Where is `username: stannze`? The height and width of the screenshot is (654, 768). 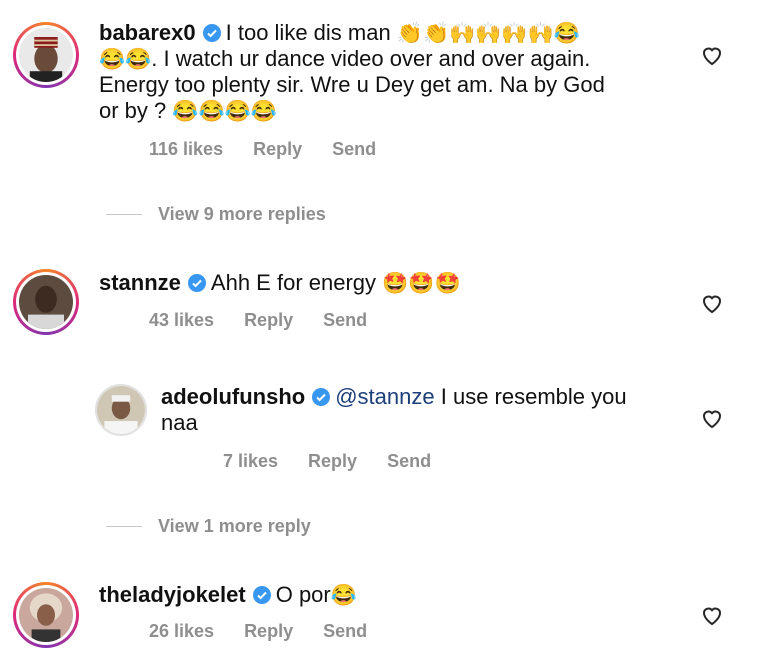
username: stannze is located at coordinates (140, 282).